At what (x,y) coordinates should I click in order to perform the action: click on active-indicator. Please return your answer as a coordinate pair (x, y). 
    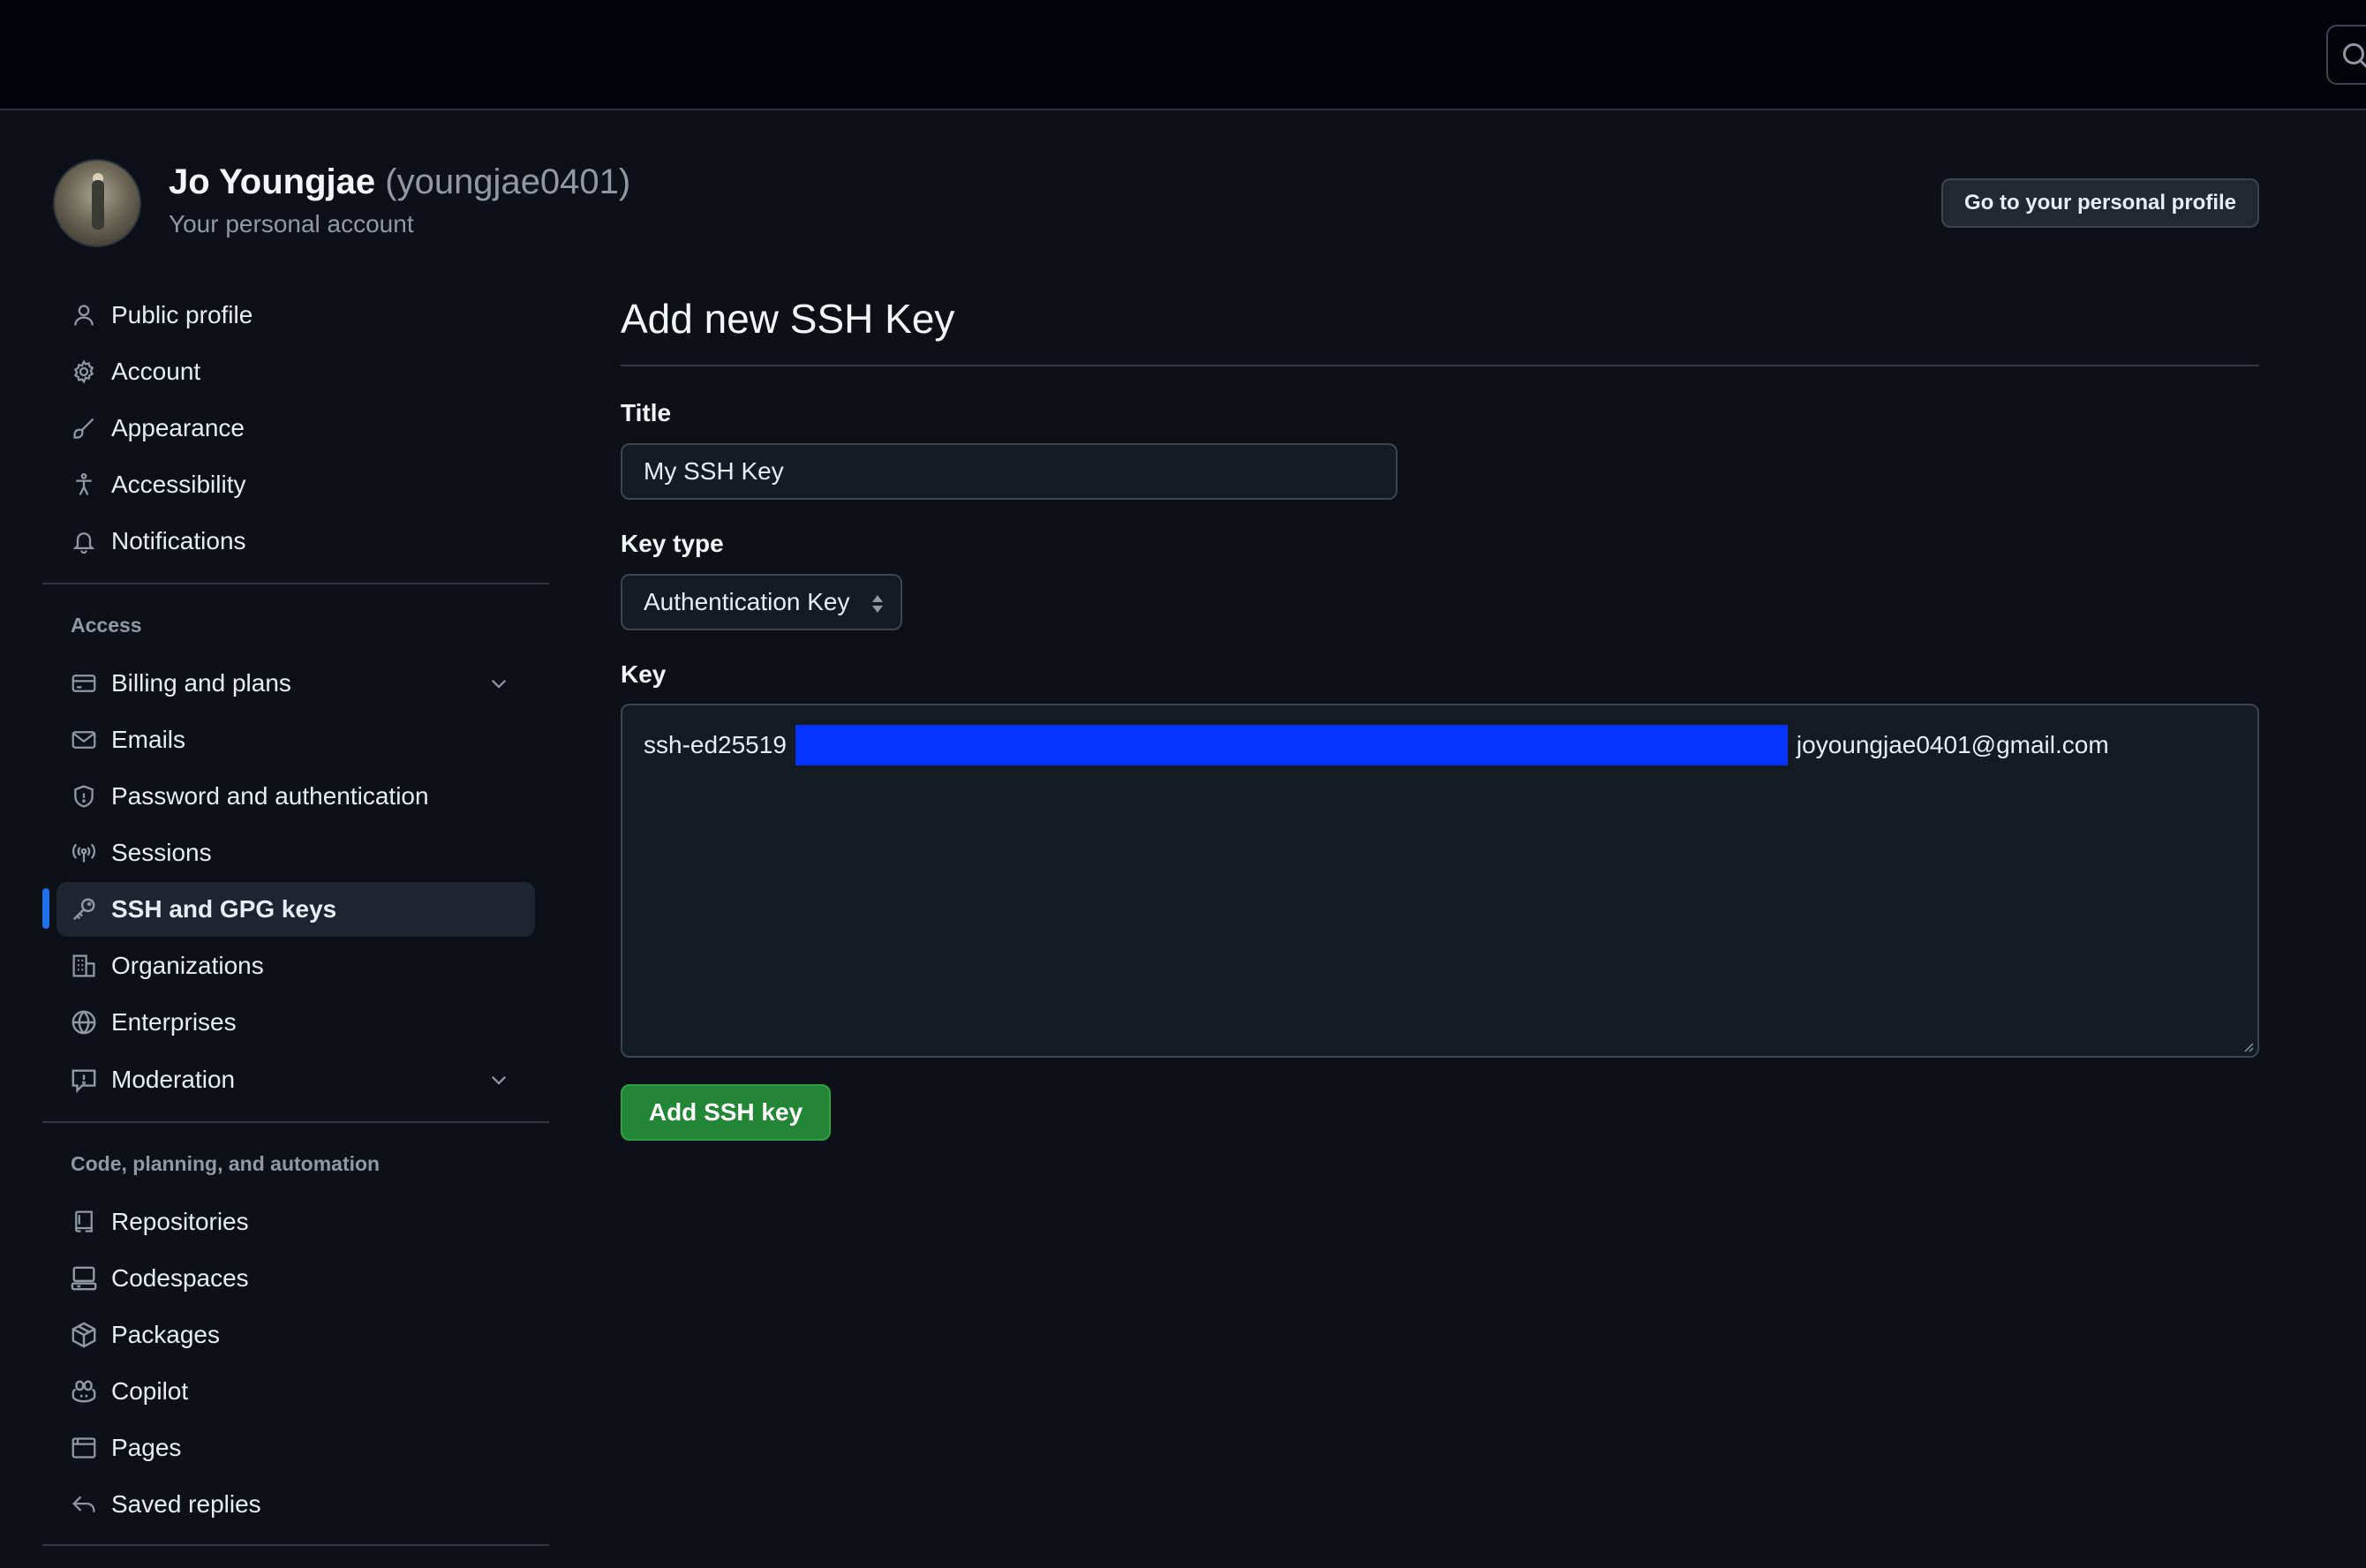
    Looking at the image, I should click on (45, 908).